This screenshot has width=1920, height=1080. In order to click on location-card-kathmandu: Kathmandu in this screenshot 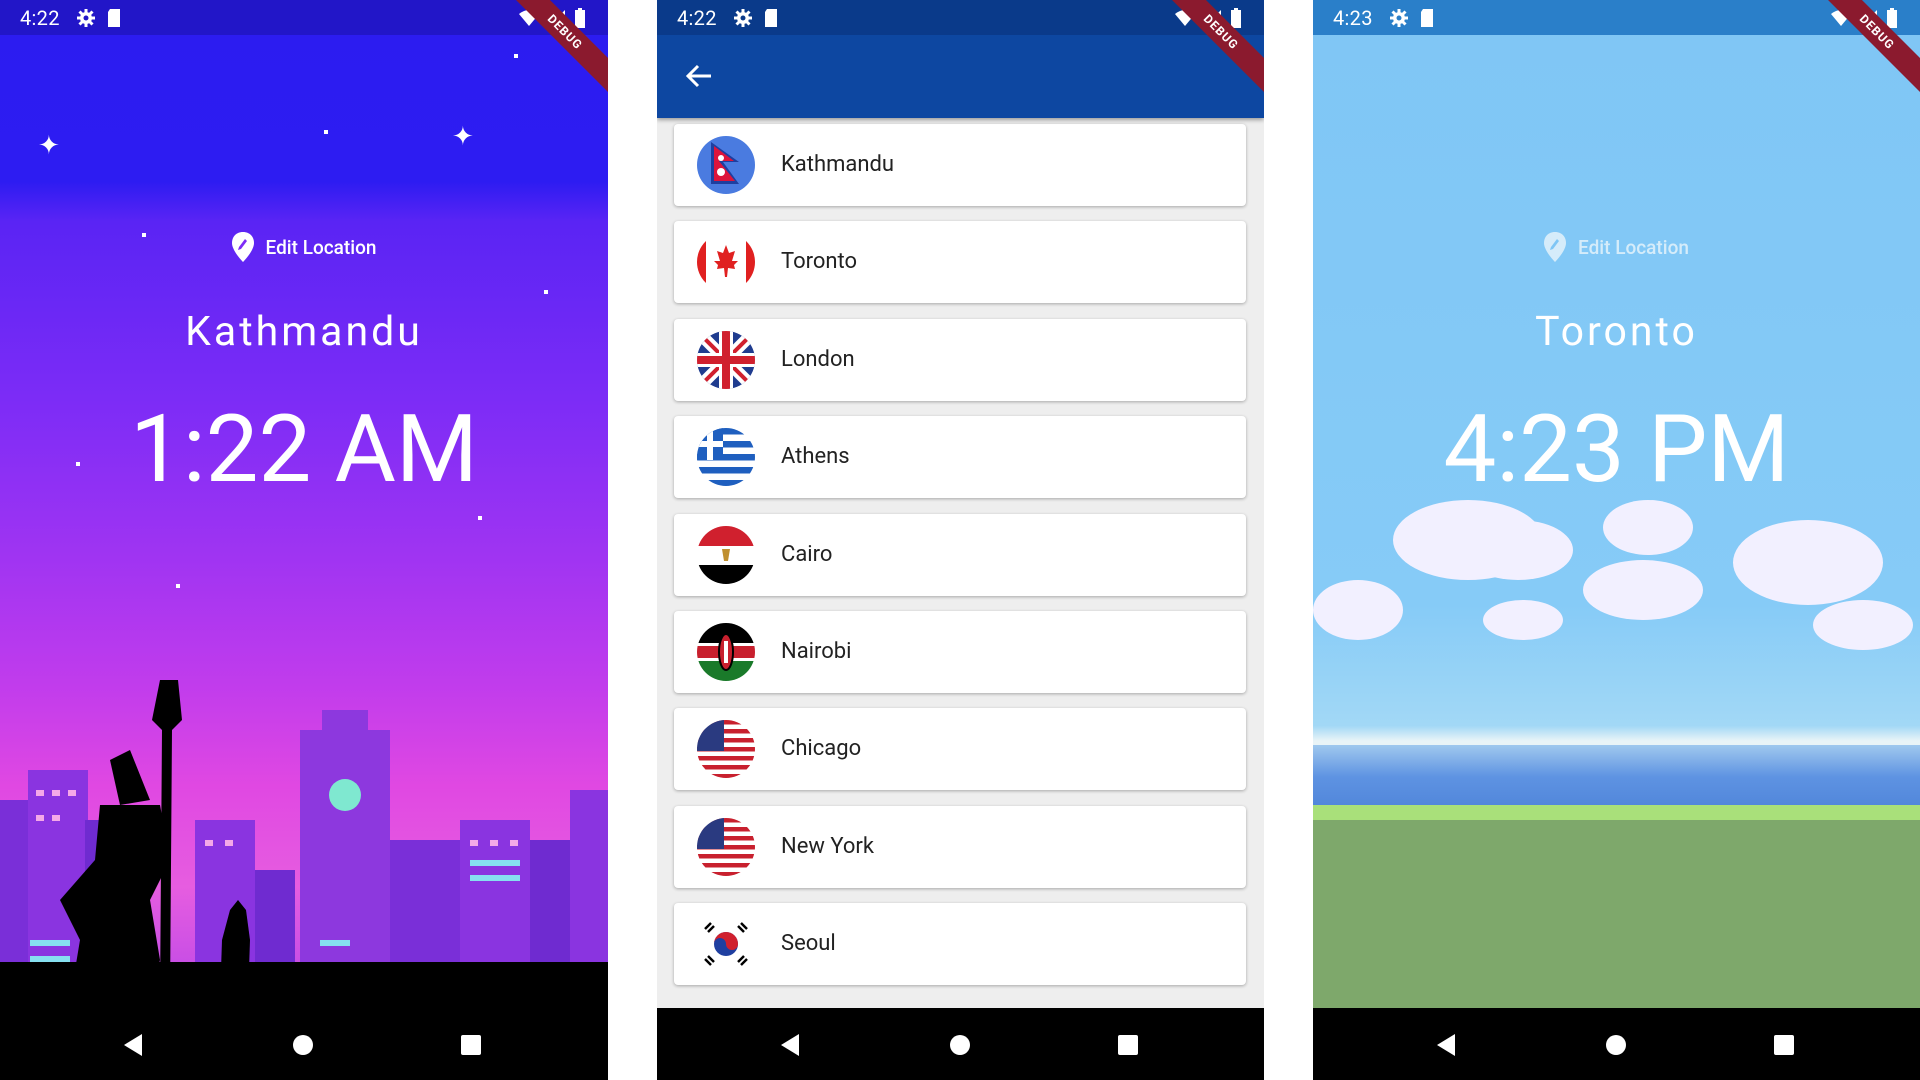, I will do `click(960, 165)`.